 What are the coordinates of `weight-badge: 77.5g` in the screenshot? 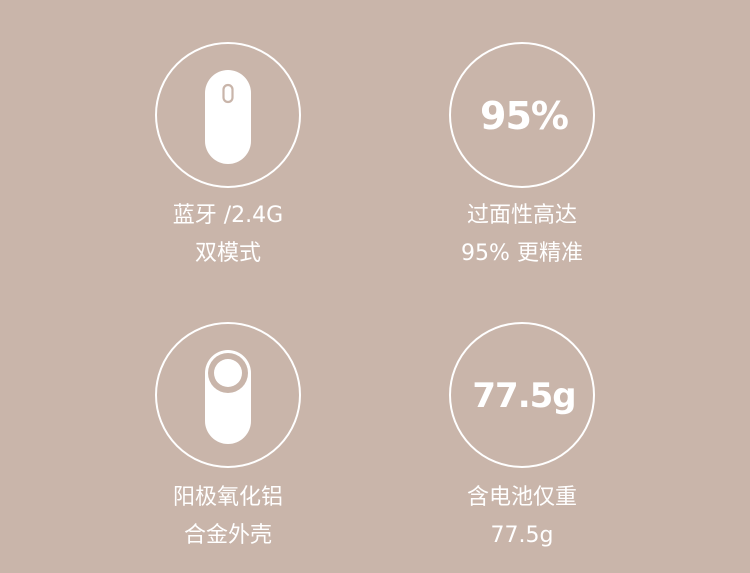 It's located at (522, 395).